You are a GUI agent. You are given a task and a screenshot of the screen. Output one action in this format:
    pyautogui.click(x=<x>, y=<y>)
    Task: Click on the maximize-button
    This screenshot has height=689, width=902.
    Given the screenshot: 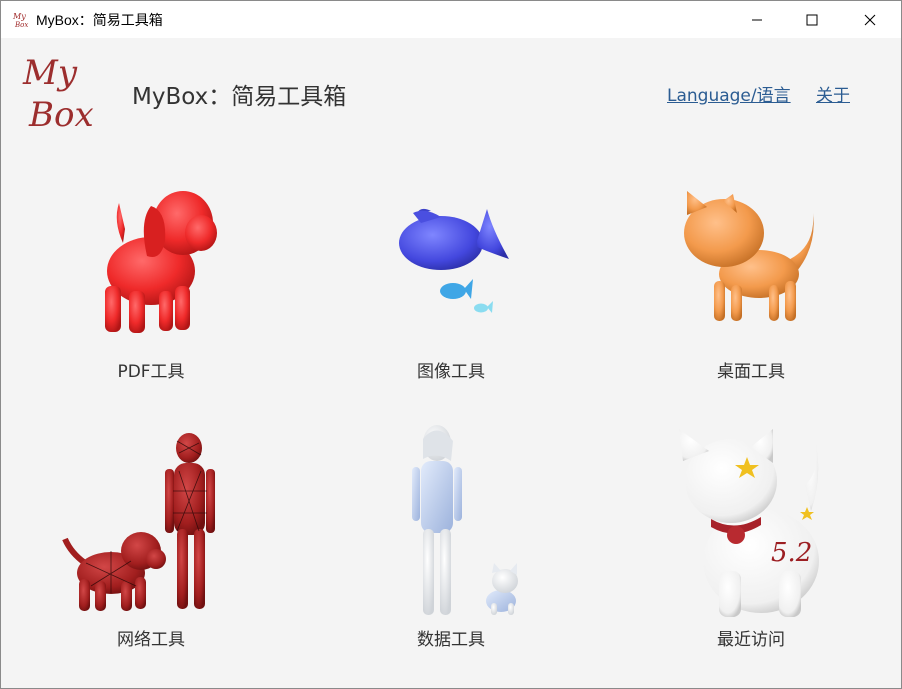 What is the action you would take?
    pyautogui.click(x=812, y=19)
    